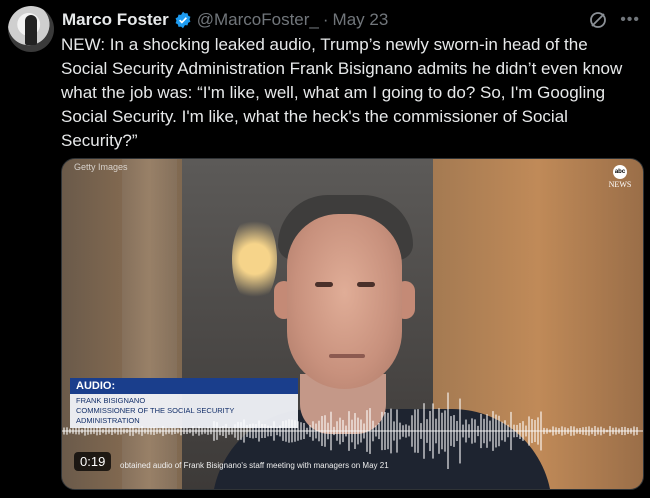 This screenshot has width=650, height=498. I want to click on grok-icon, so click(598, 20).